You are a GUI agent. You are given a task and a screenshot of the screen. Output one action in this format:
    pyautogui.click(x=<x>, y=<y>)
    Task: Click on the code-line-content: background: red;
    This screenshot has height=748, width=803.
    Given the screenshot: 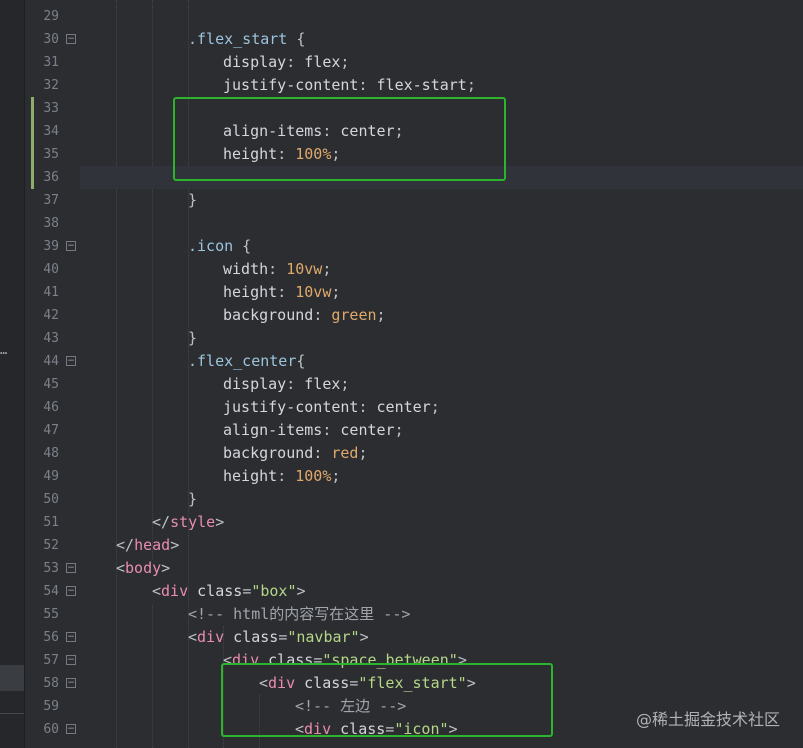 What is the action you would take?
    pyautogui.click(x=295, y=453)
    